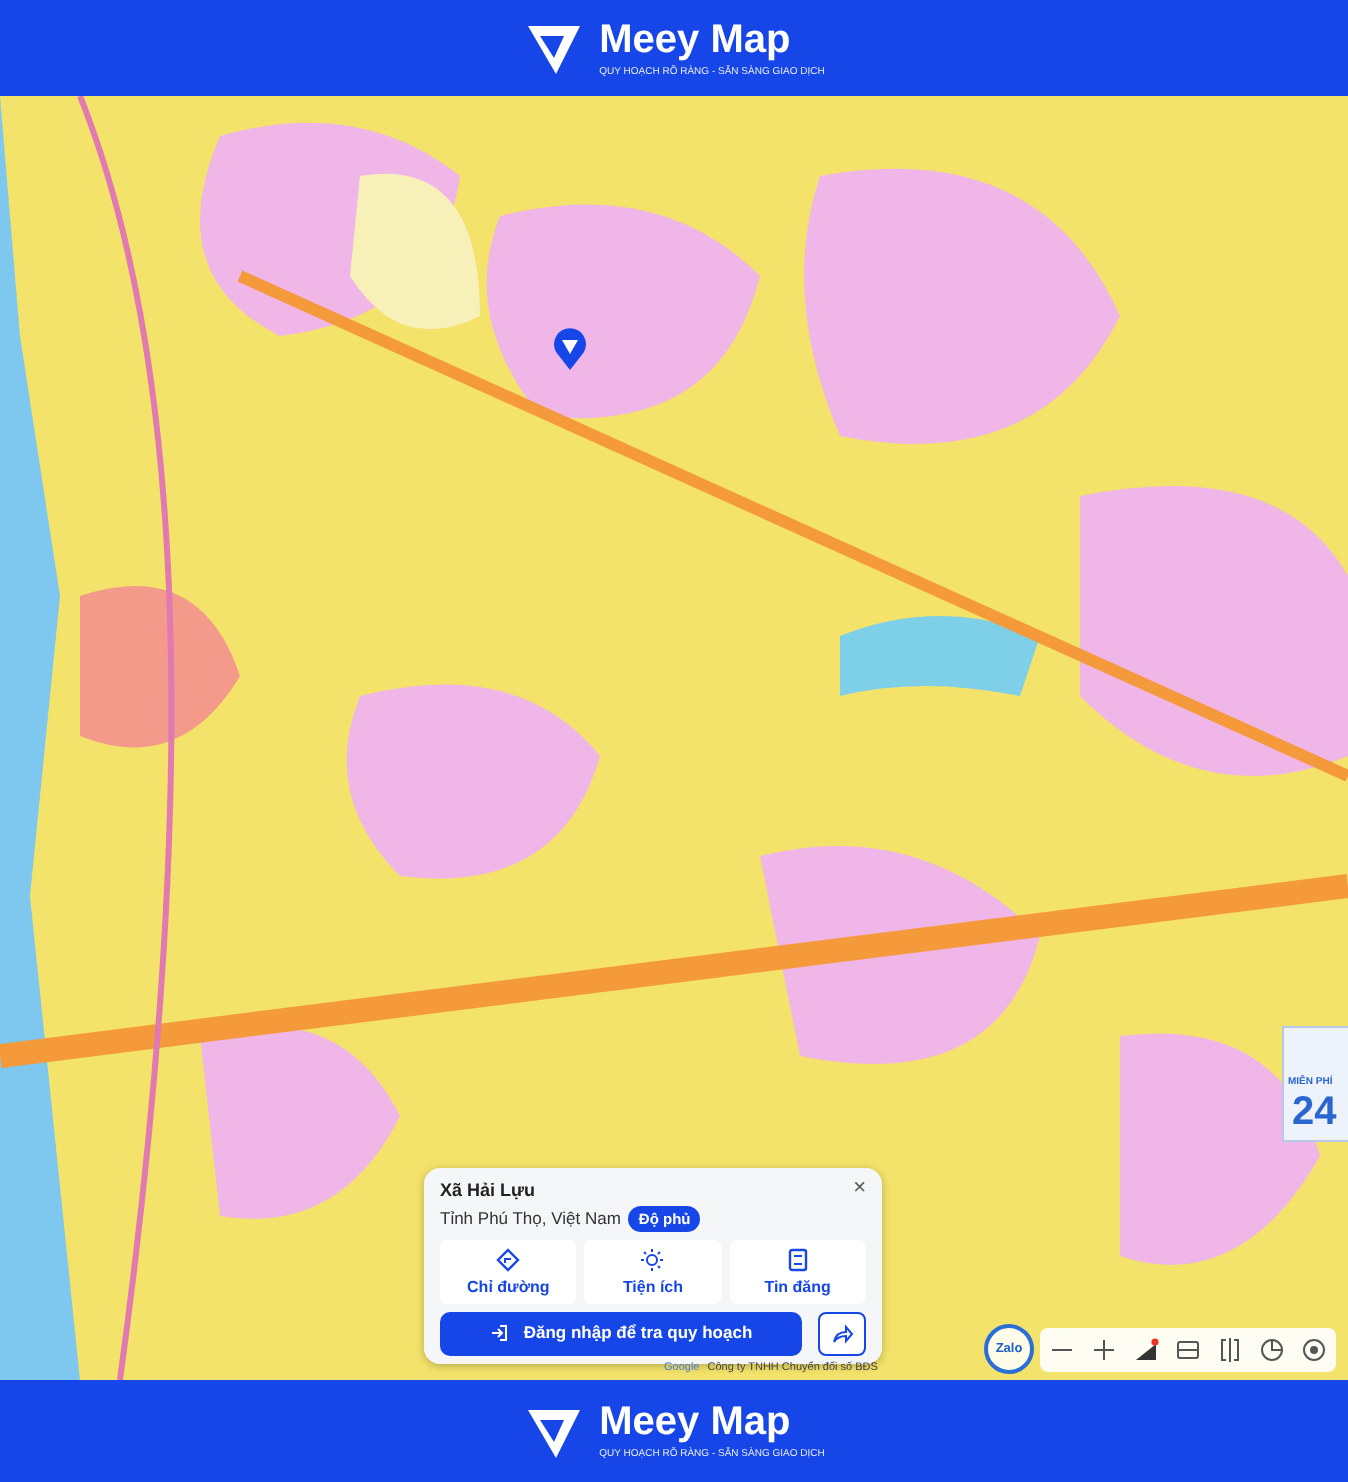  What do you see at coordinates (498, 1333) in the screenshot?
I see `login-icon` at bounding box center [498, 1333].